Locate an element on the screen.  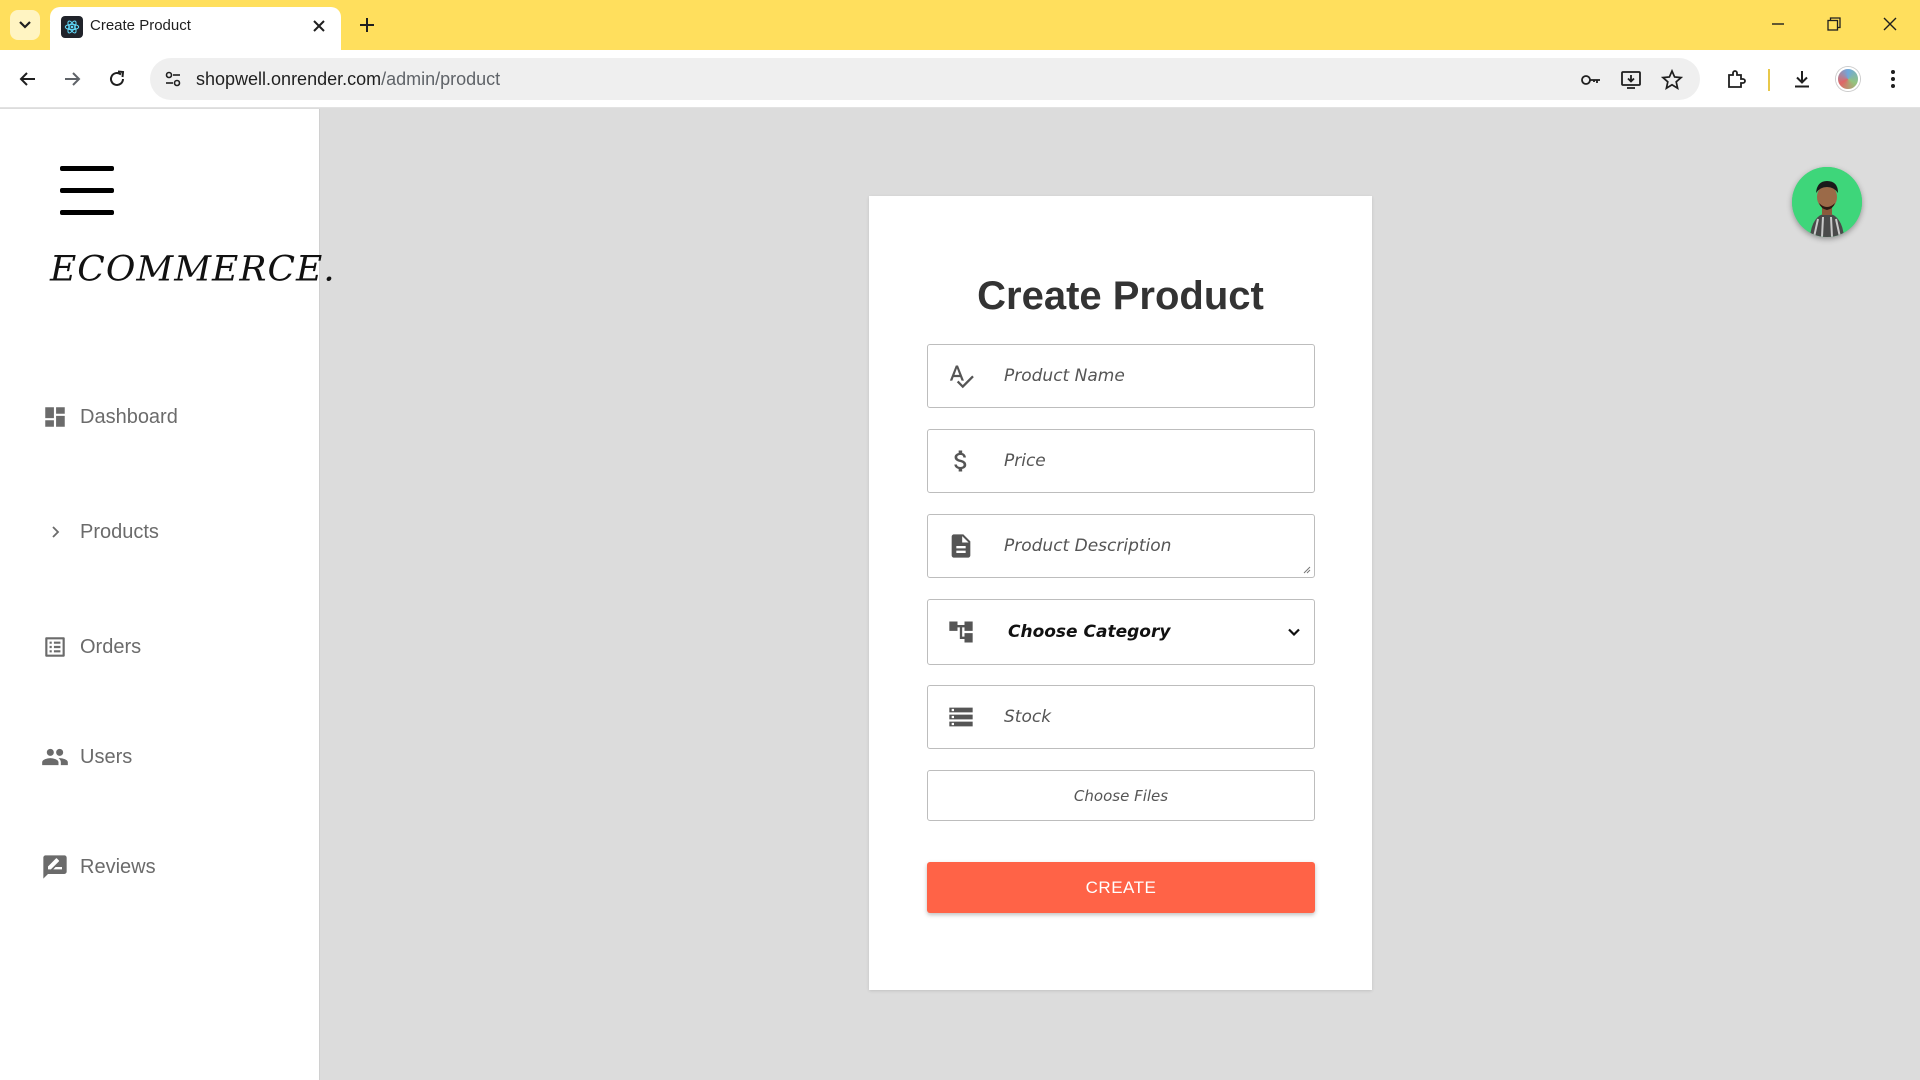
url-text: shopwell.onrender.com/admin/product is located at coordinates (348, 79).